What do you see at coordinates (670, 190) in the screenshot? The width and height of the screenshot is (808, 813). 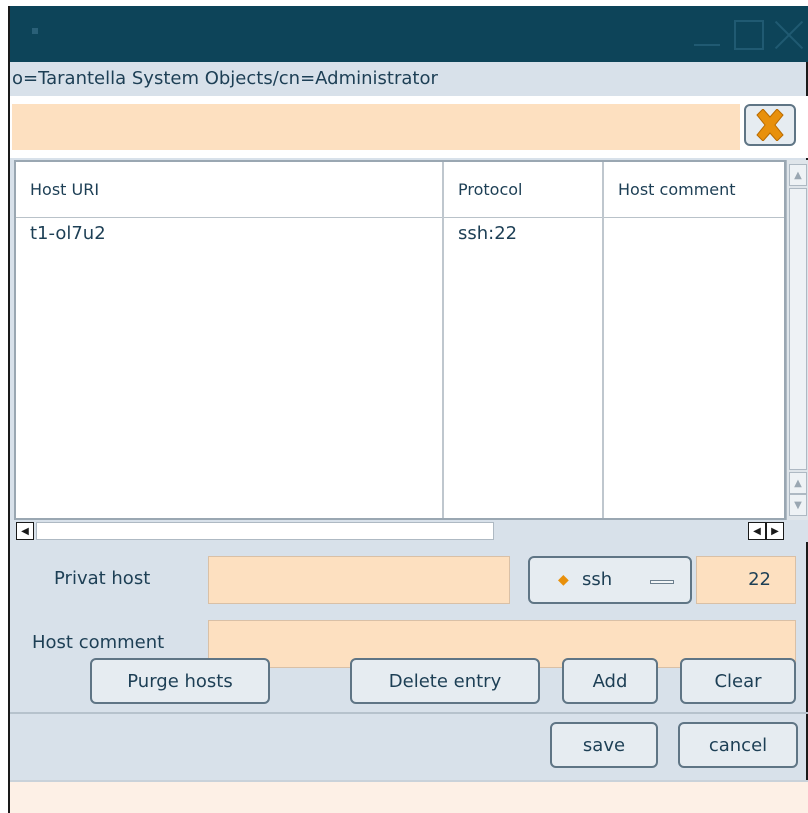 I see `column-header-host-comment: Host comment` at bounding box center [670, 190].